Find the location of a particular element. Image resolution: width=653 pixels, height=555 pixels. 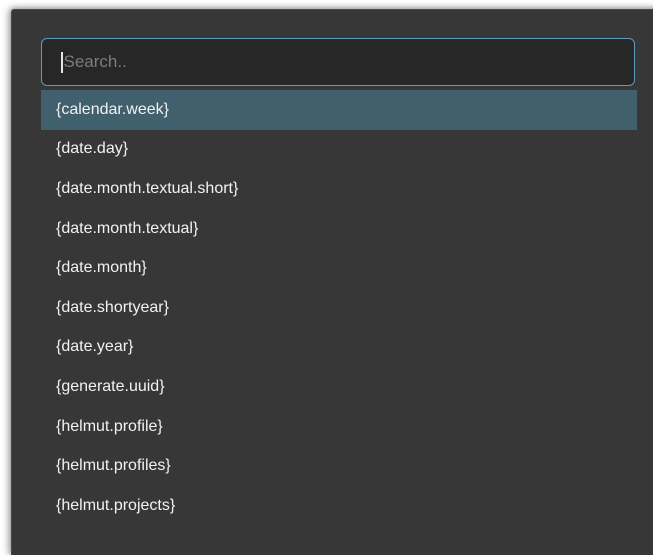

list-item: {date.month} is located at coordinates (339, 268).